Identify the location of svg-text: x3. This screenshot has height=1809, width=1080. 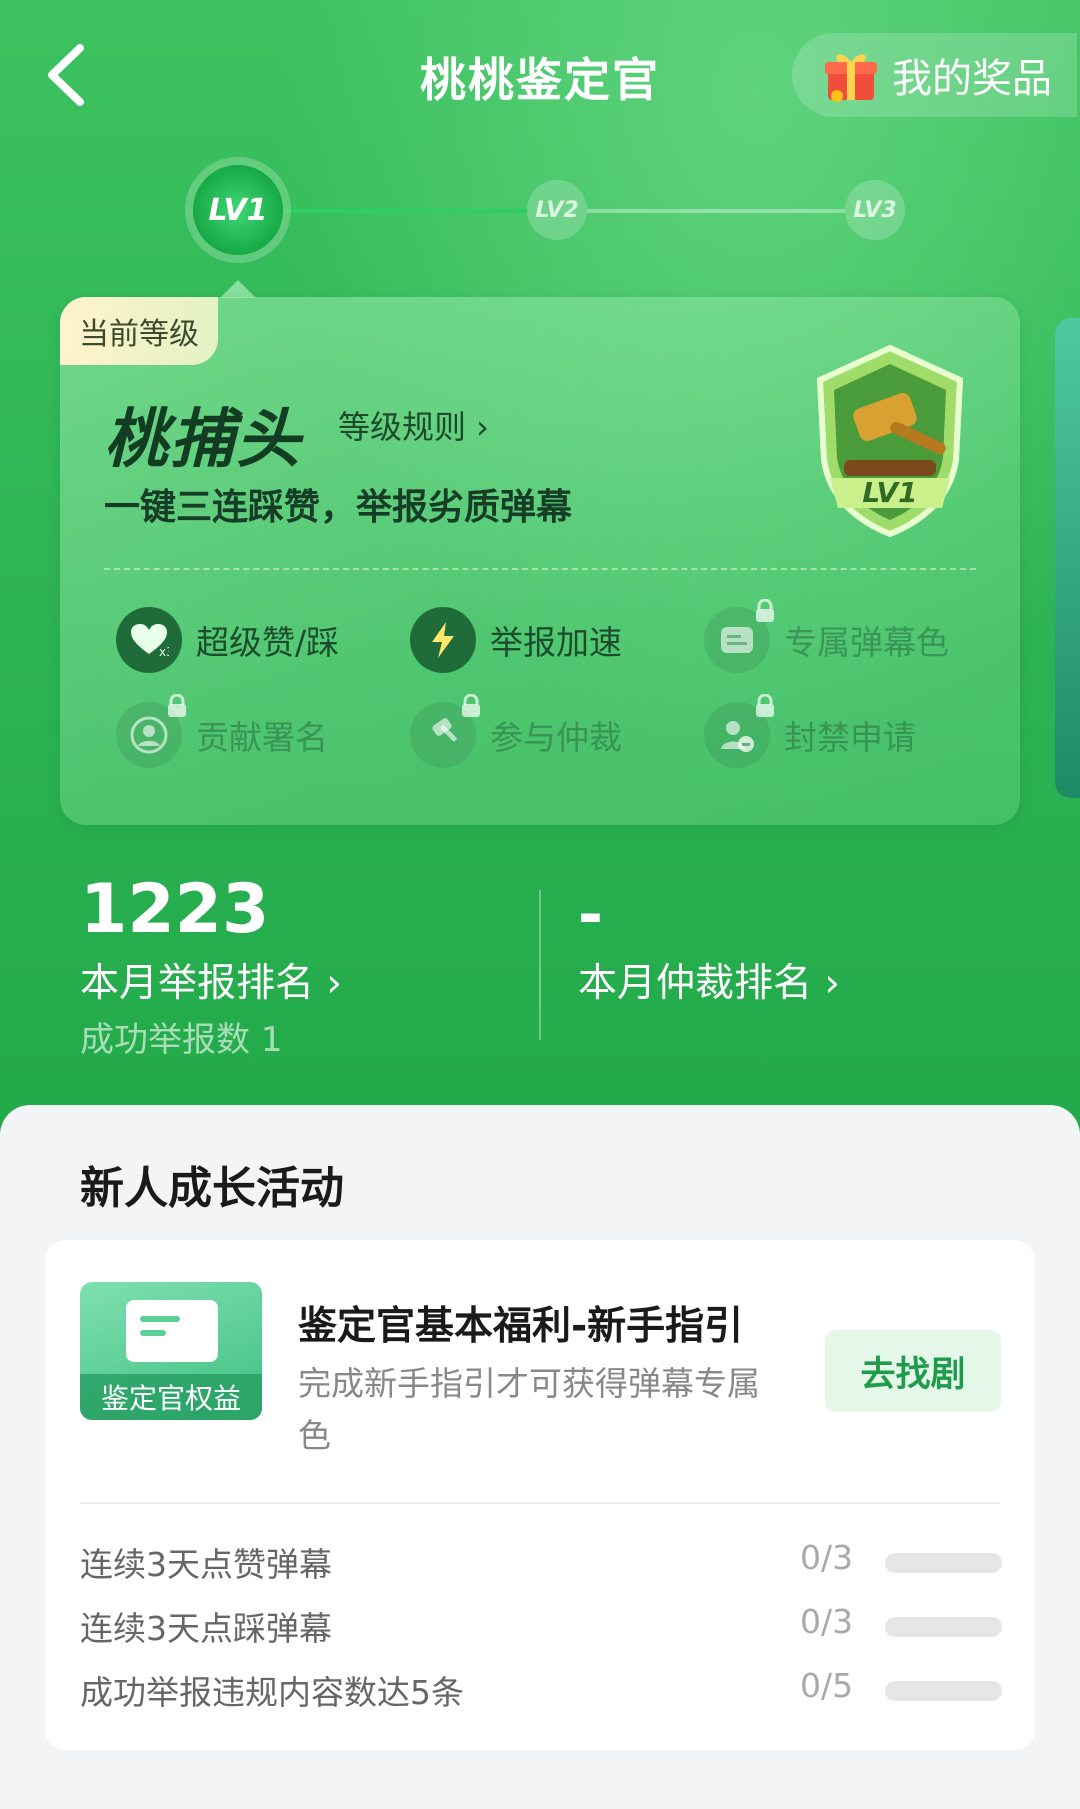
(164, 651).